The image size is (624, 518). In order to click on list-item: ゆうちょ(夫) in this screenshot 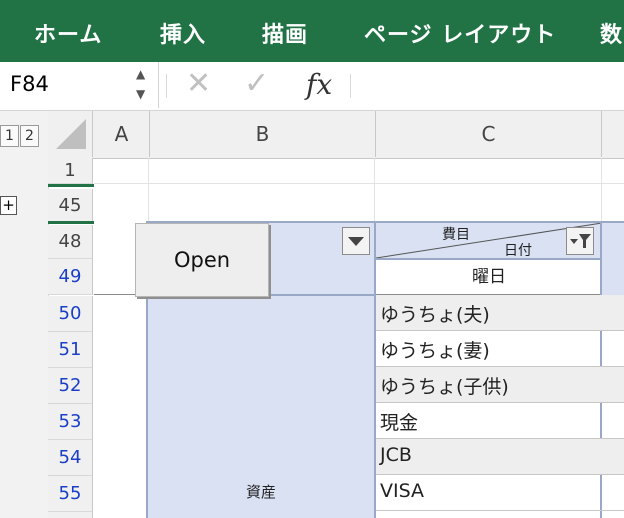, I will do `click(489, 313)`.